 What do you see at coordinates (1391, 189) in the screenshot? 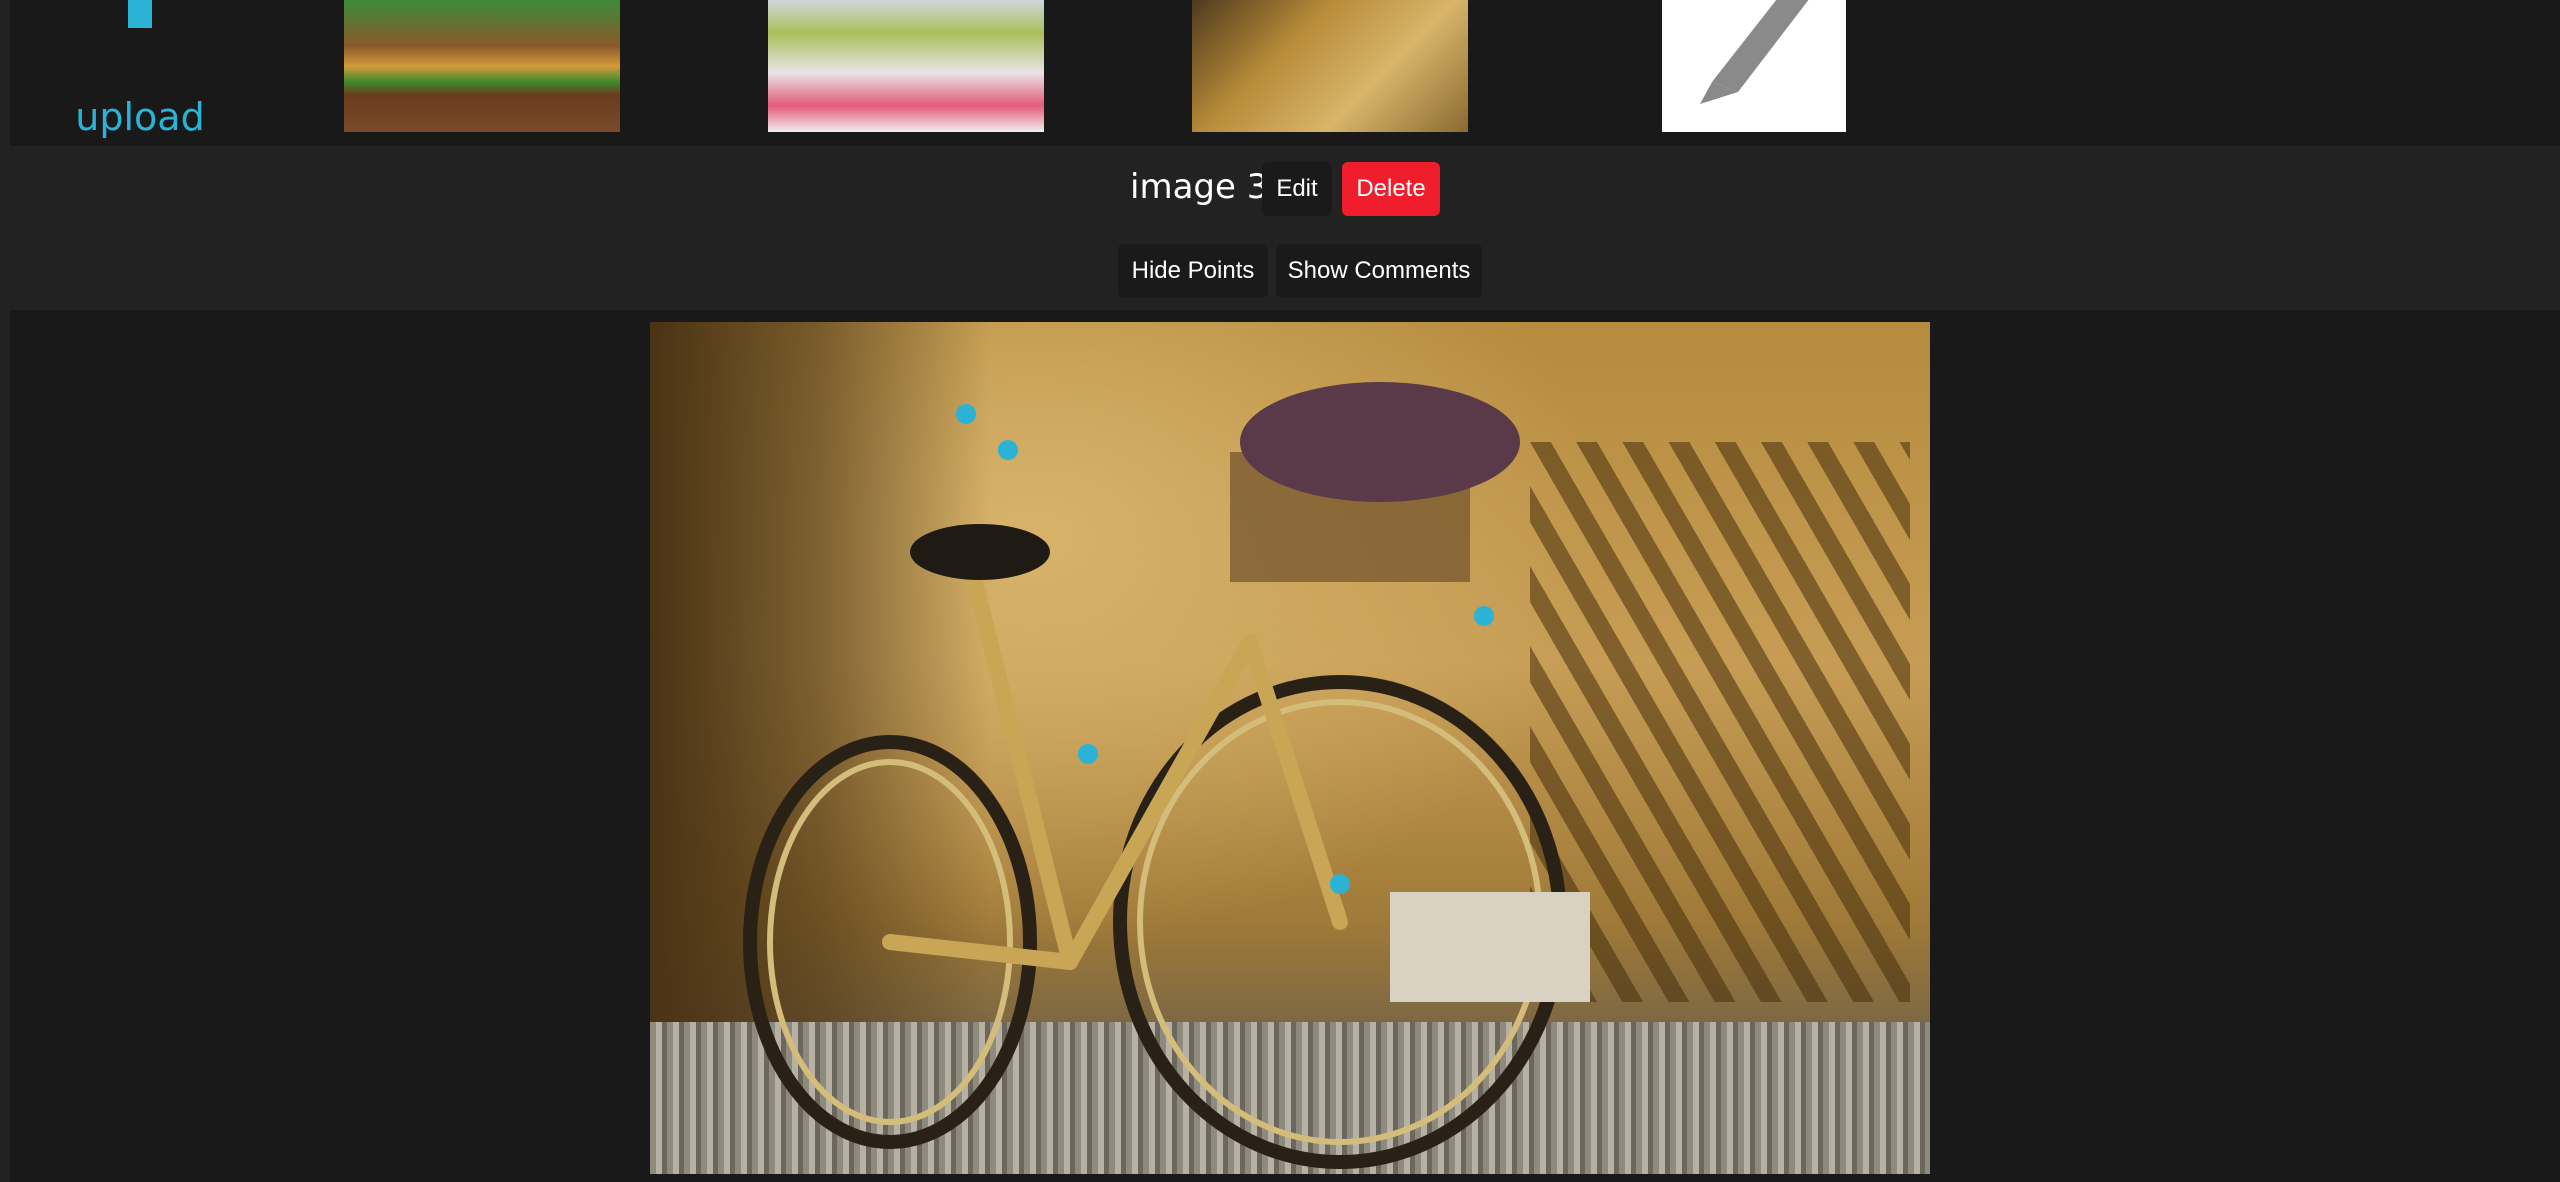
I see `delete-button: Delete` at bounding box center [1391, 189].